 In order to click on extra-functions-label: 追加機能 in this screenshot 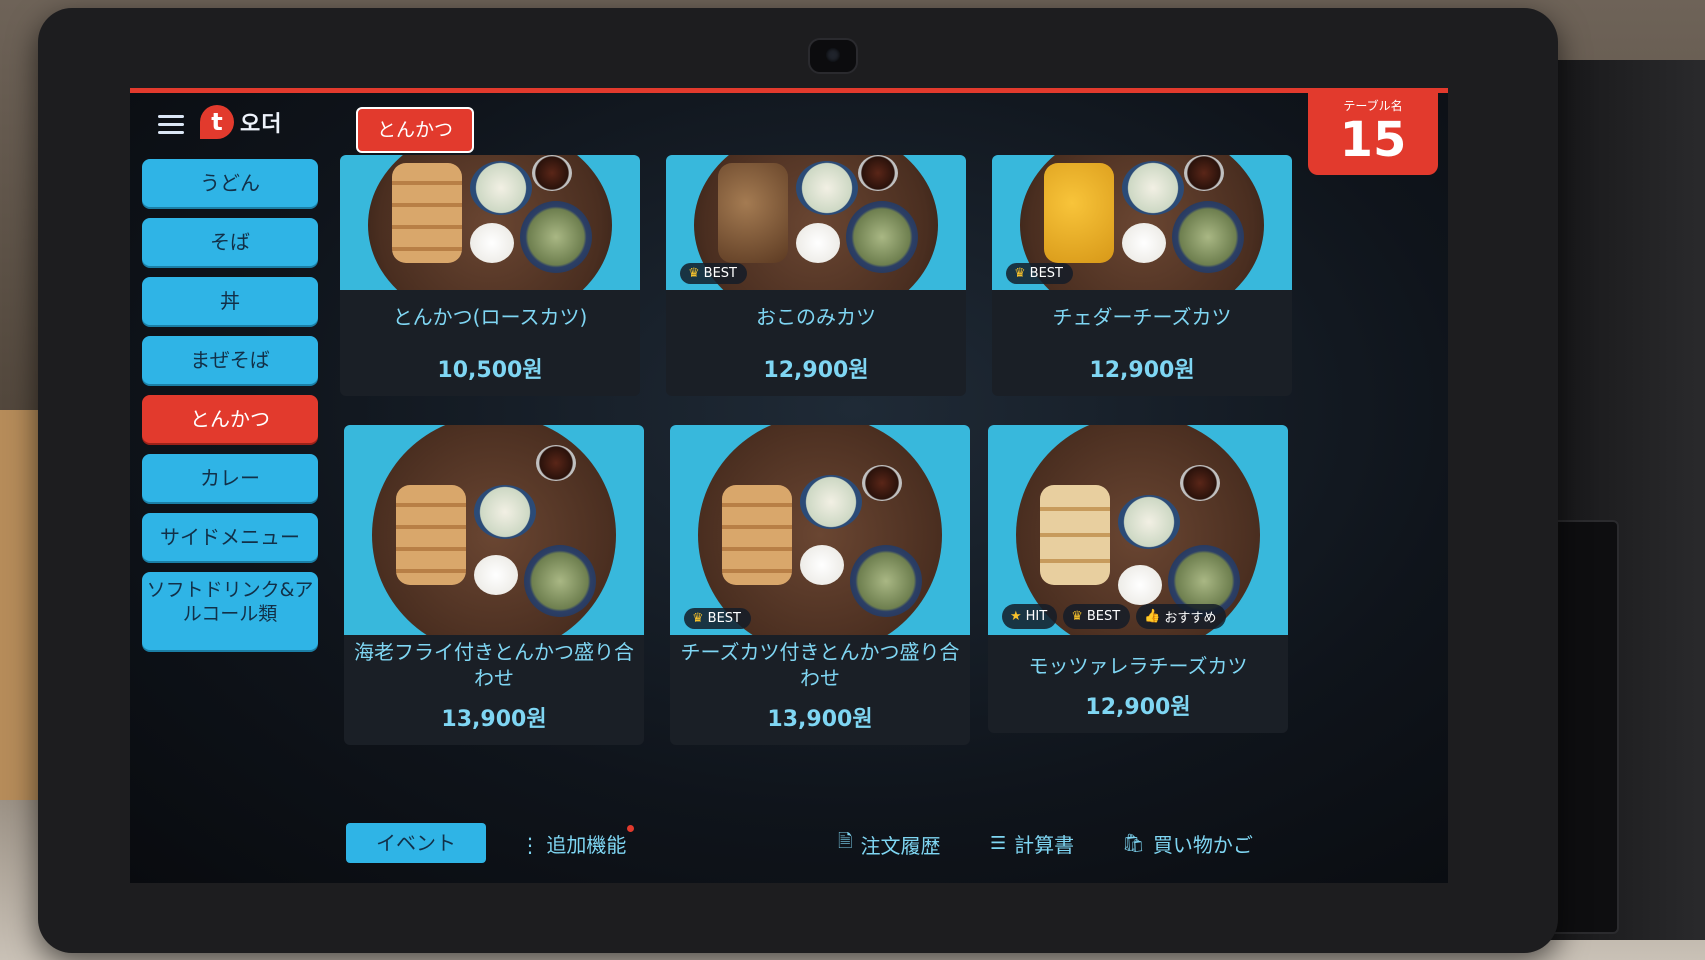, I will do `click(586, 845)`.